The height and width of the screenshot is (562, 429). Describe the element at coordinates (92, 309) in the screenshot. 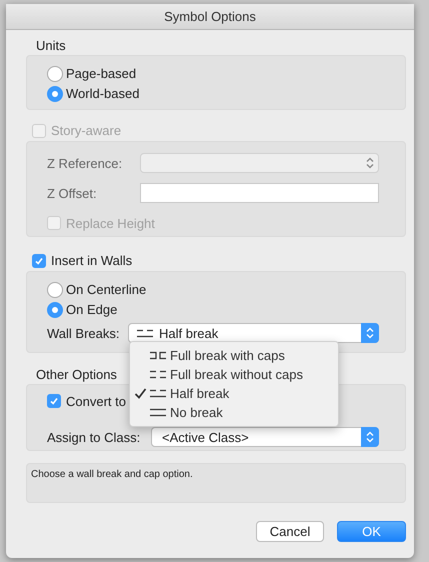

I see `radio-label: On Edge` at that location.